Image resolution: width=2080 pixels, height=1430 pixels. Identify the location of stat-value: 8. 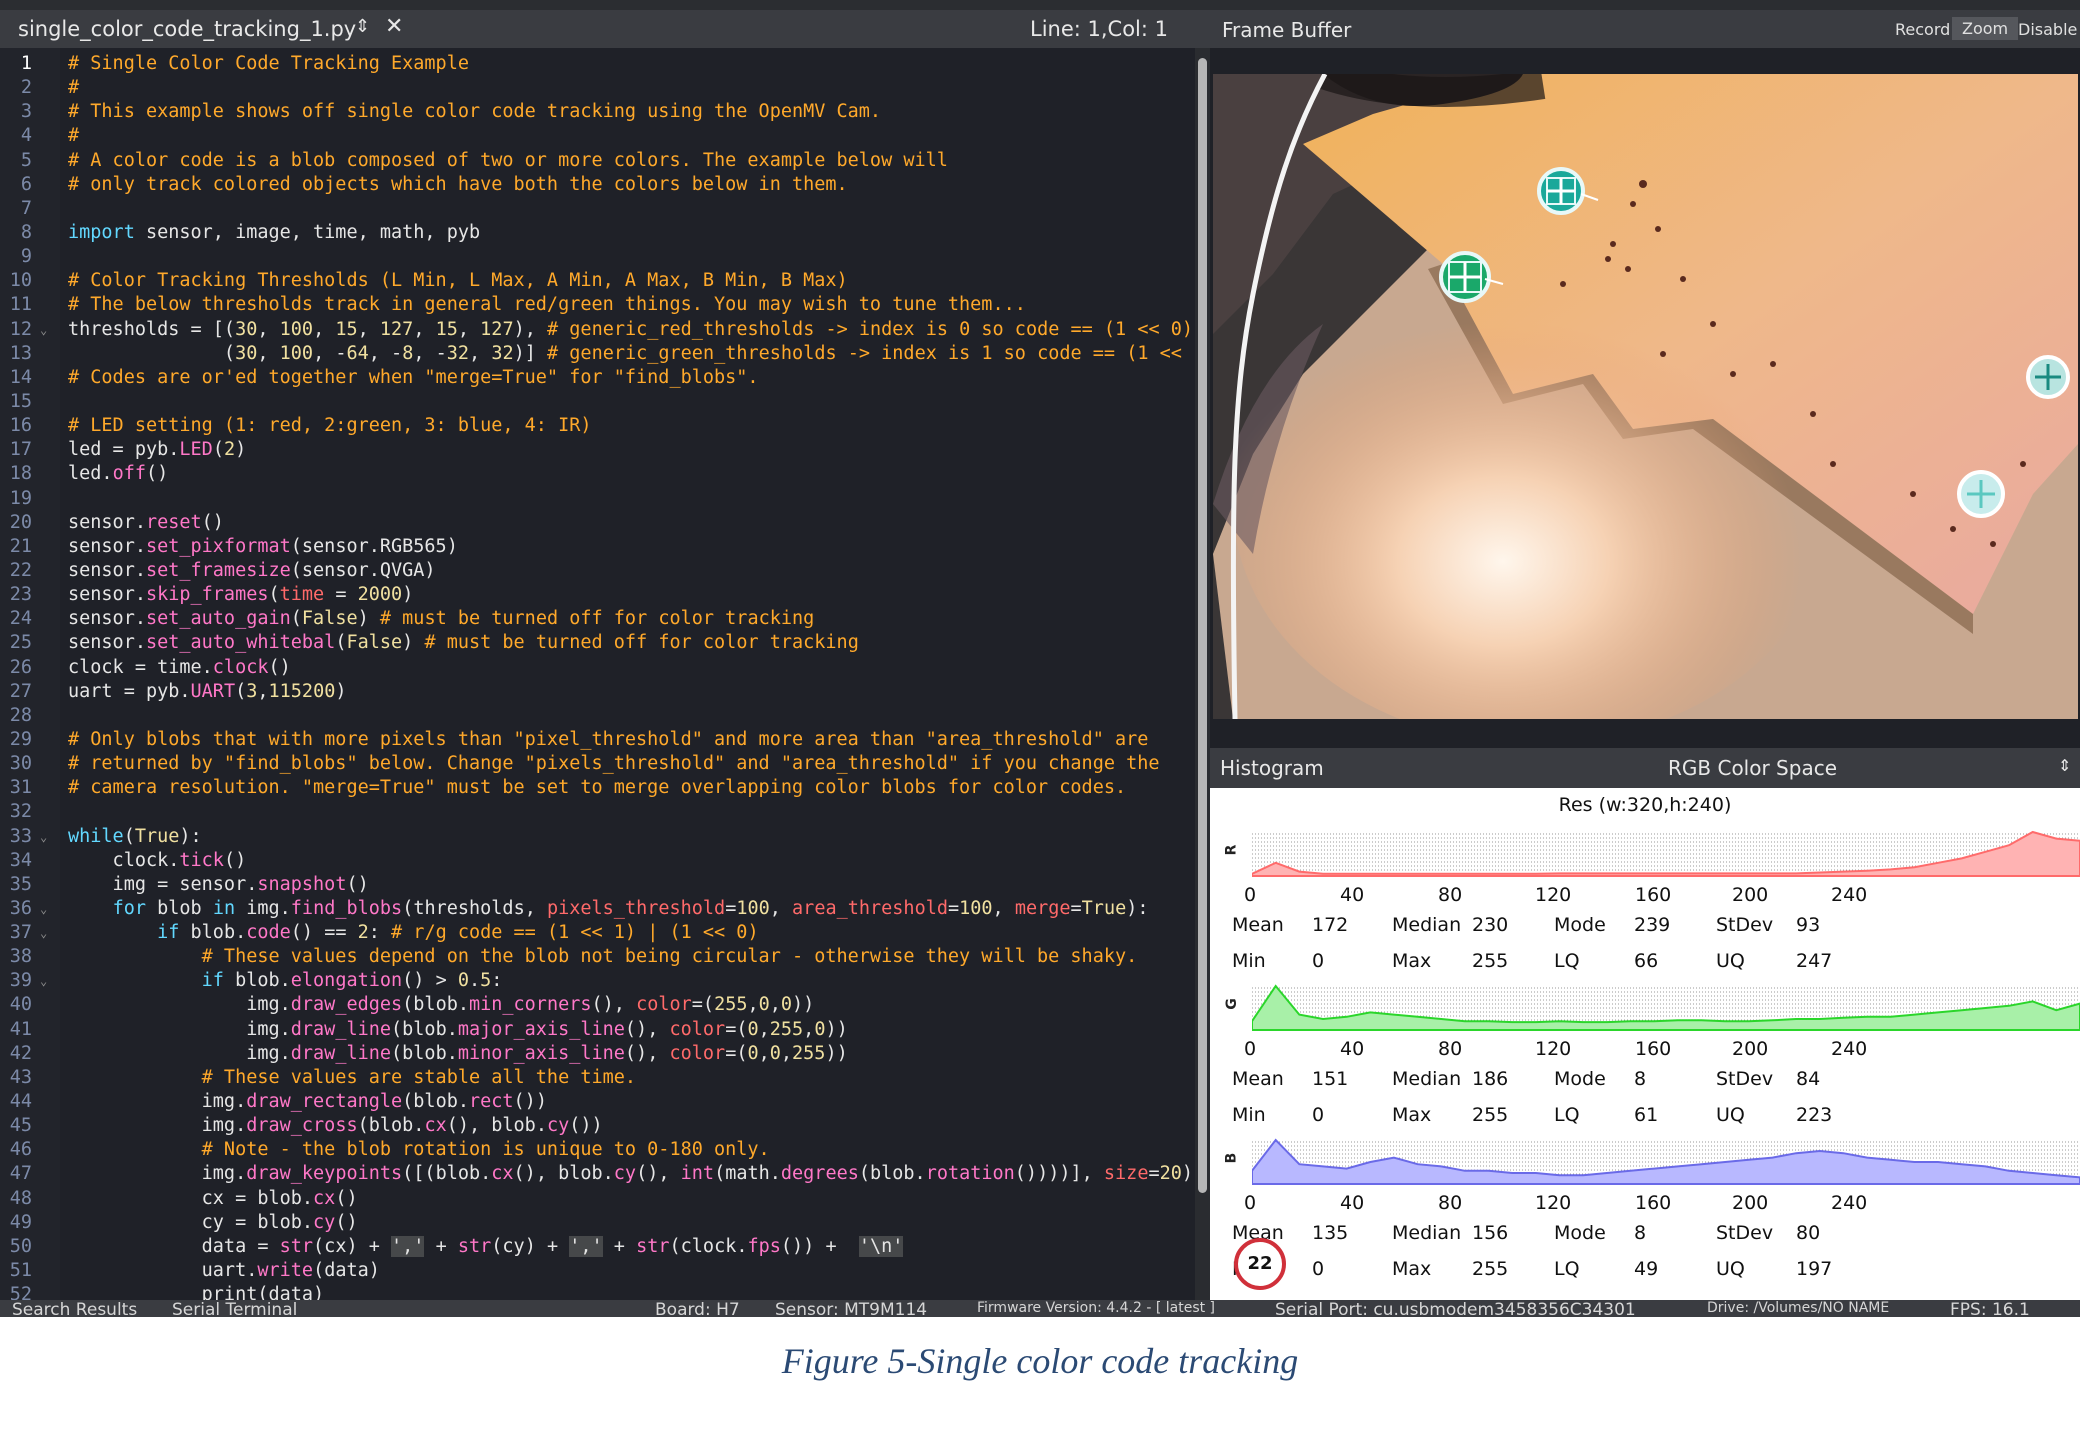
(1640, 1233).